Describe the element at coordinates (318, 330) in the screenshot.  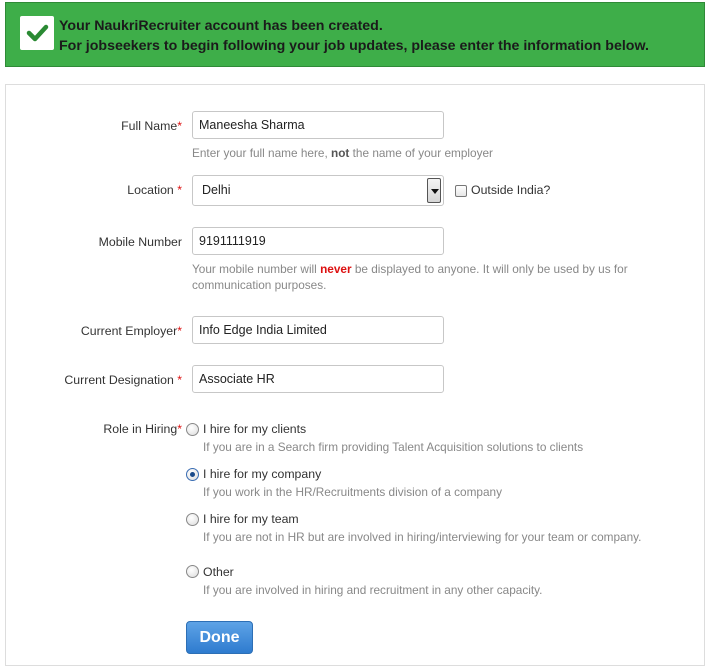
I see `employer-input` at that location.